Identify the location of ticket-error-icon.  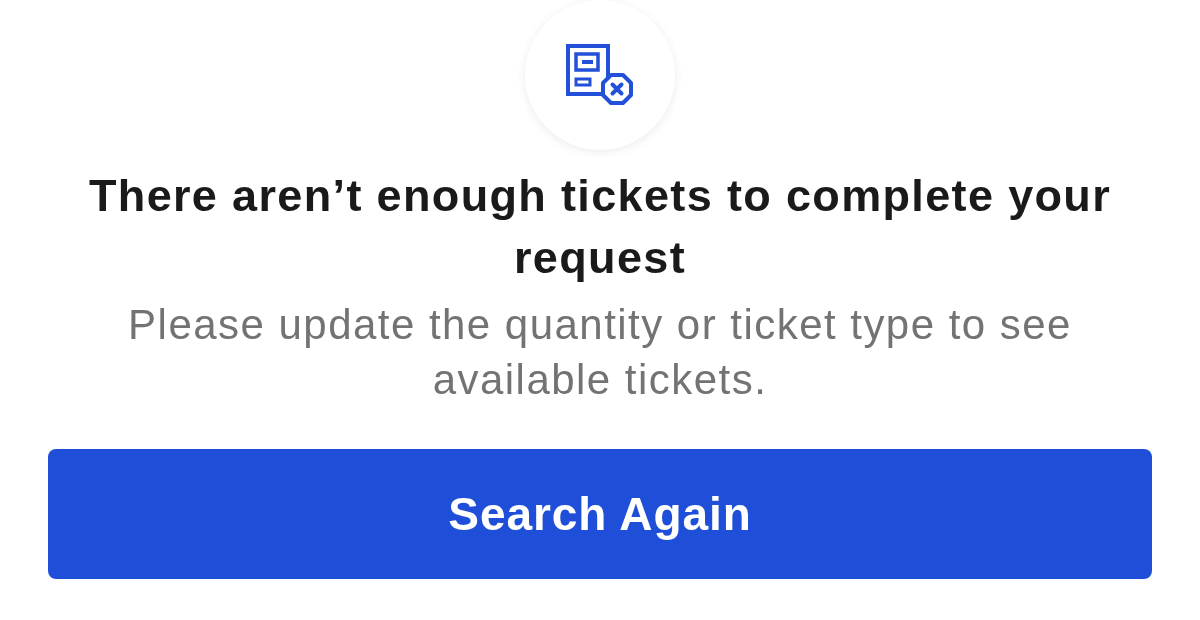
(600, 75).